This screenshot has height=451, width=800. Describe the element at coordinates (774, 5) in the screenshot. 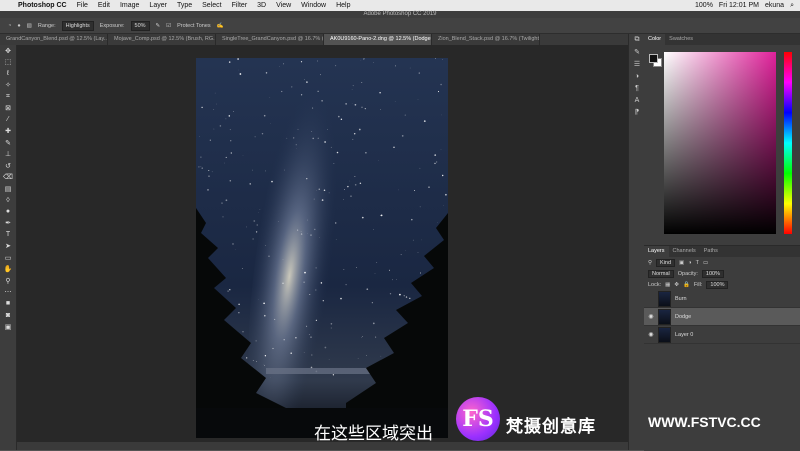

I see `user-name: ekuna` at that location.